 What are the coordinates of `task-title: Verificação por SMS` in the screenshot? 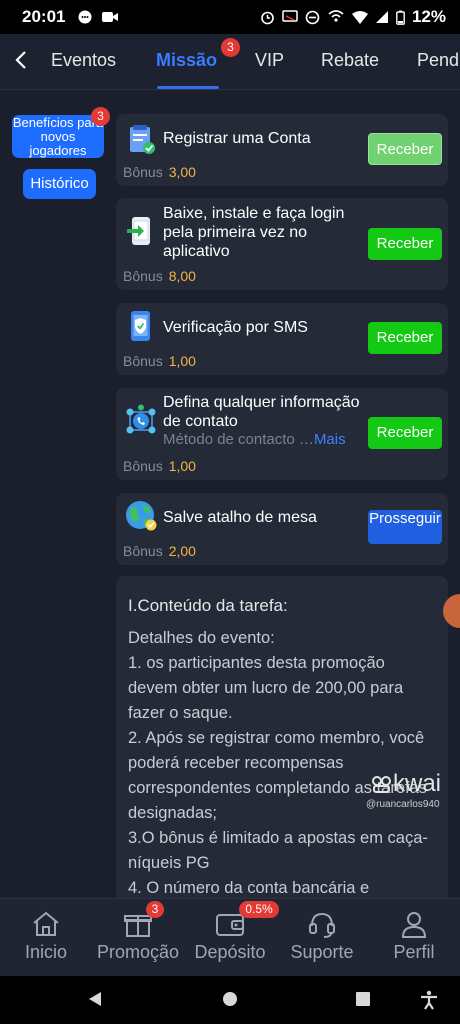 It's located at (235, 327).